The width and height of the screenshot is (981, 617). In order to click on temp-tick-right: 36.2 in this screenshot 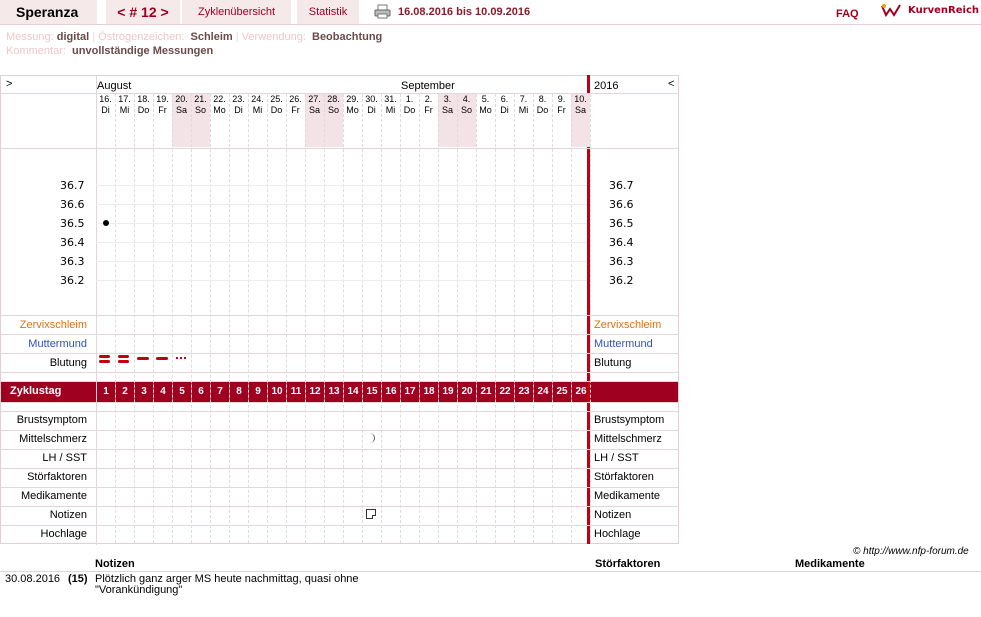, I will do `click(621, 280)`.